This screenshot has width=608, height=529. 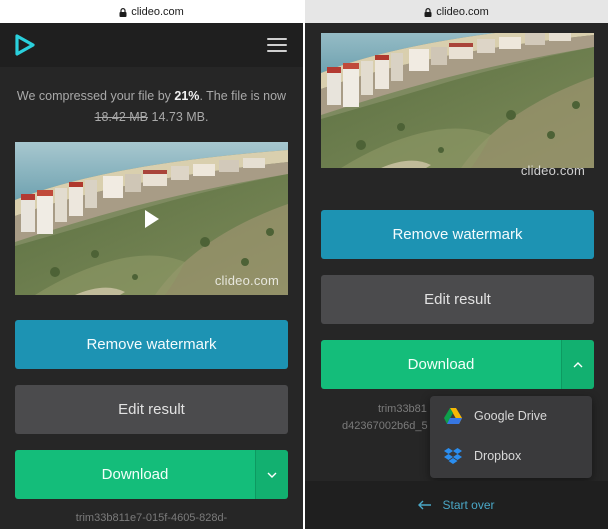 I want to click on old-file-size: 18.42 MB, so click(x=122, y=117).